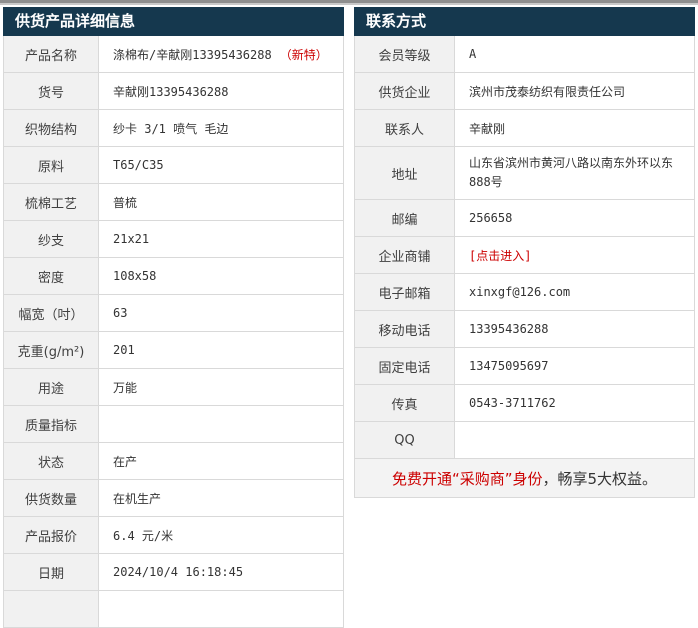 This screenshot has height=628, width=698. I want to click on row-label: 原料, so click(51, 165).